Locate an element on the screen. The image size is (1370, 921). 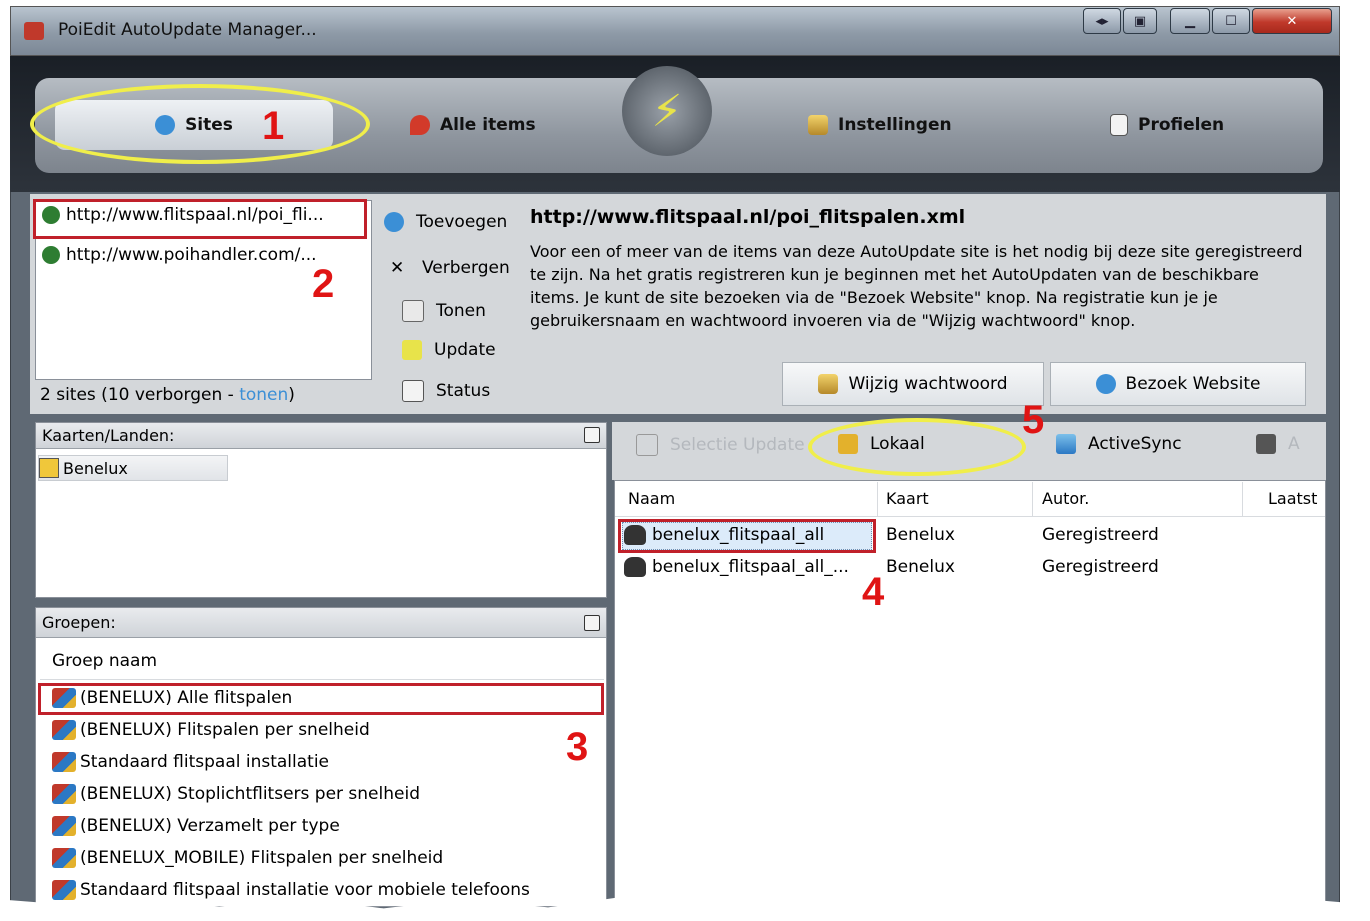
map-item-benelux: Benelux is located at coordinates (133, 468).